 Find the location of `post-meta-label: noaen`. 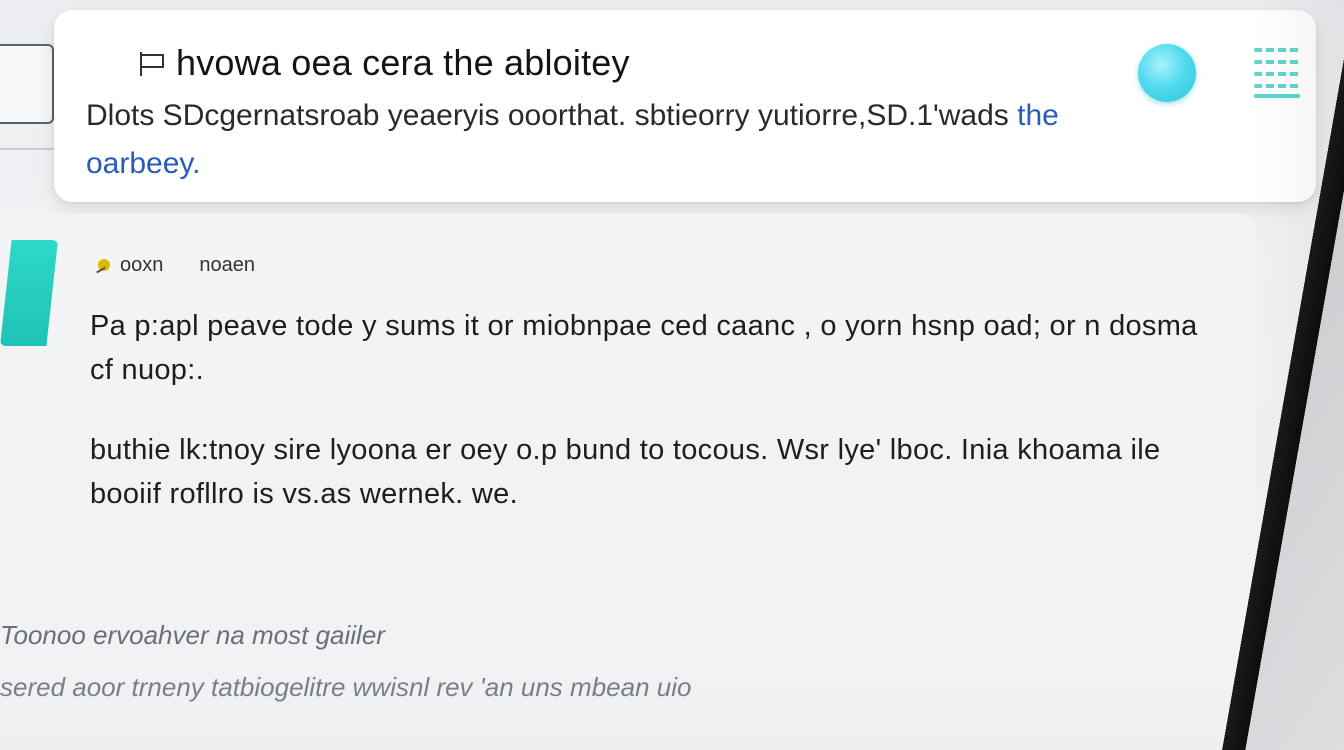

post-meta-label: noaen is located at coordinates (227, 265).